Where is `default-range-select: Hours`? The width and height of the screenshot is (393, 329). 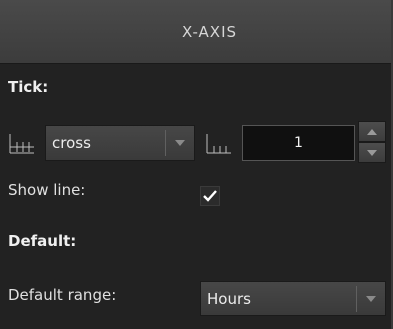 default-range-select: Hours is located at coordinates (293, 298).